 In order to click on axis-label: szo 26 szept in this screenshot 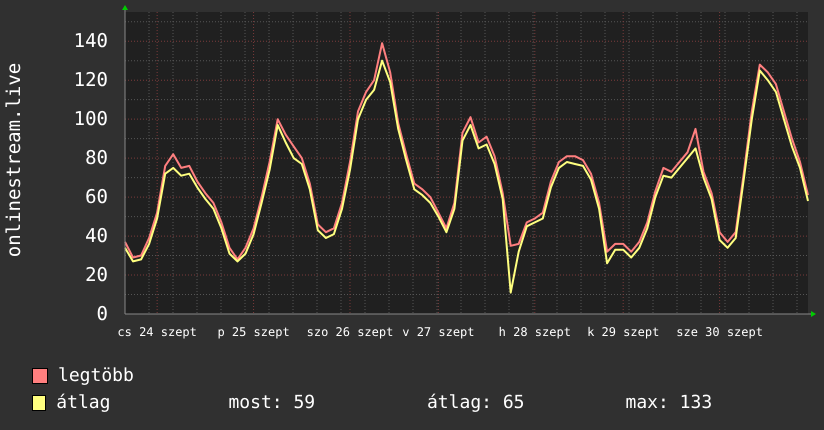, I will do `click(350, 332)`.